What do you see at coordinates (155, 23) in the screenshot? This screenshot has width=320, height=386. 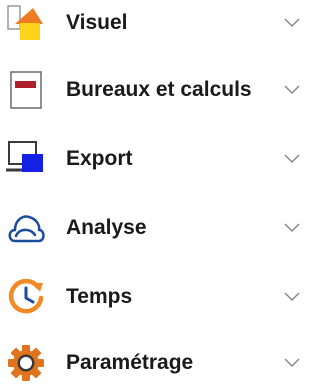 I see `menu-item-visuel: Visuel` at bounding box center [155, 23].